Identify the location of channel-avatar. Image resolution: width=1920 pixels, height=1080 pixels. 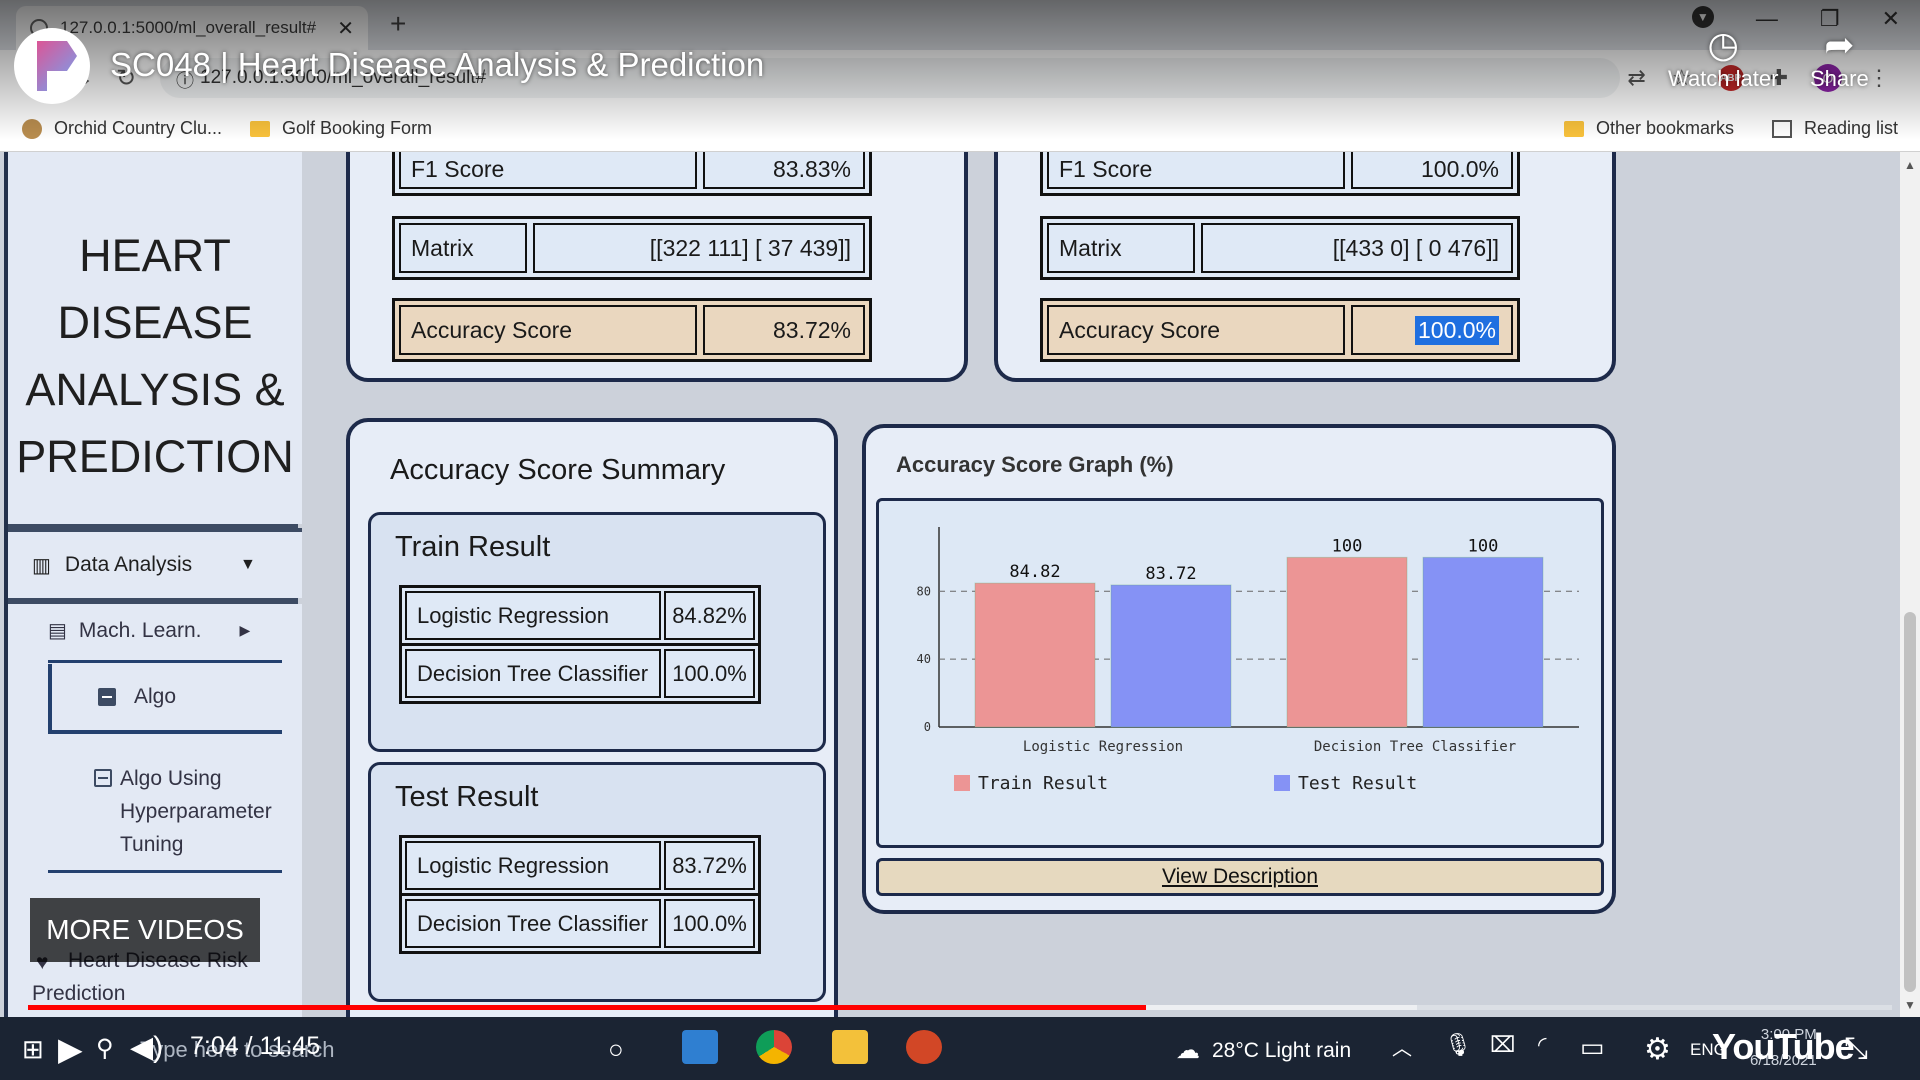
(52, 66).